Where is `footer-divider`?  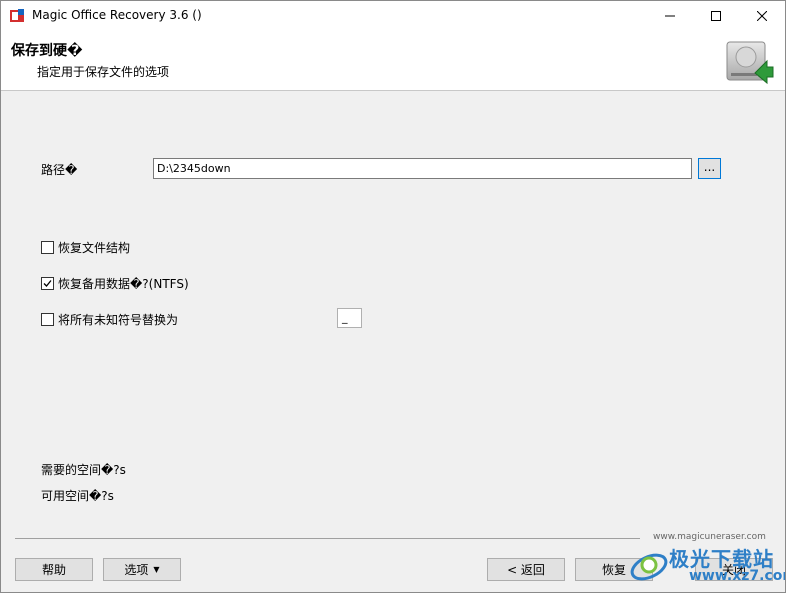 footer-divider is located at coordinates (327, 538).